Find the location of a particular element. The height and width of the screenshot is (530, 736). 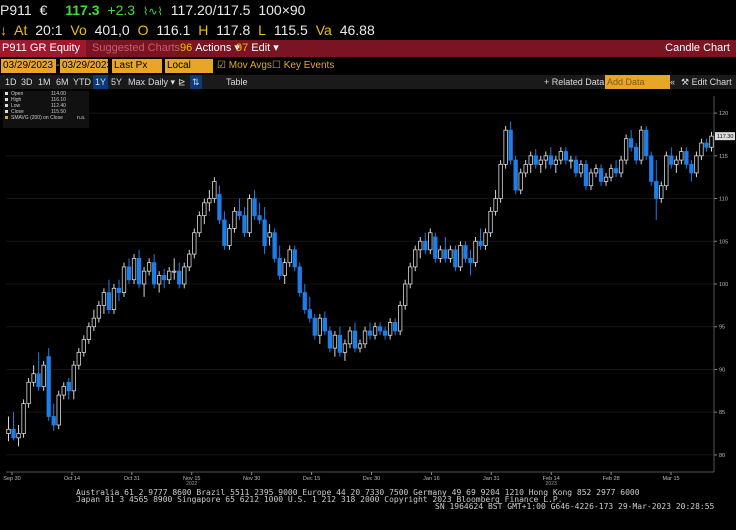

suggested-charts-button: Suggested Charts is located at coordinates (136, 48).